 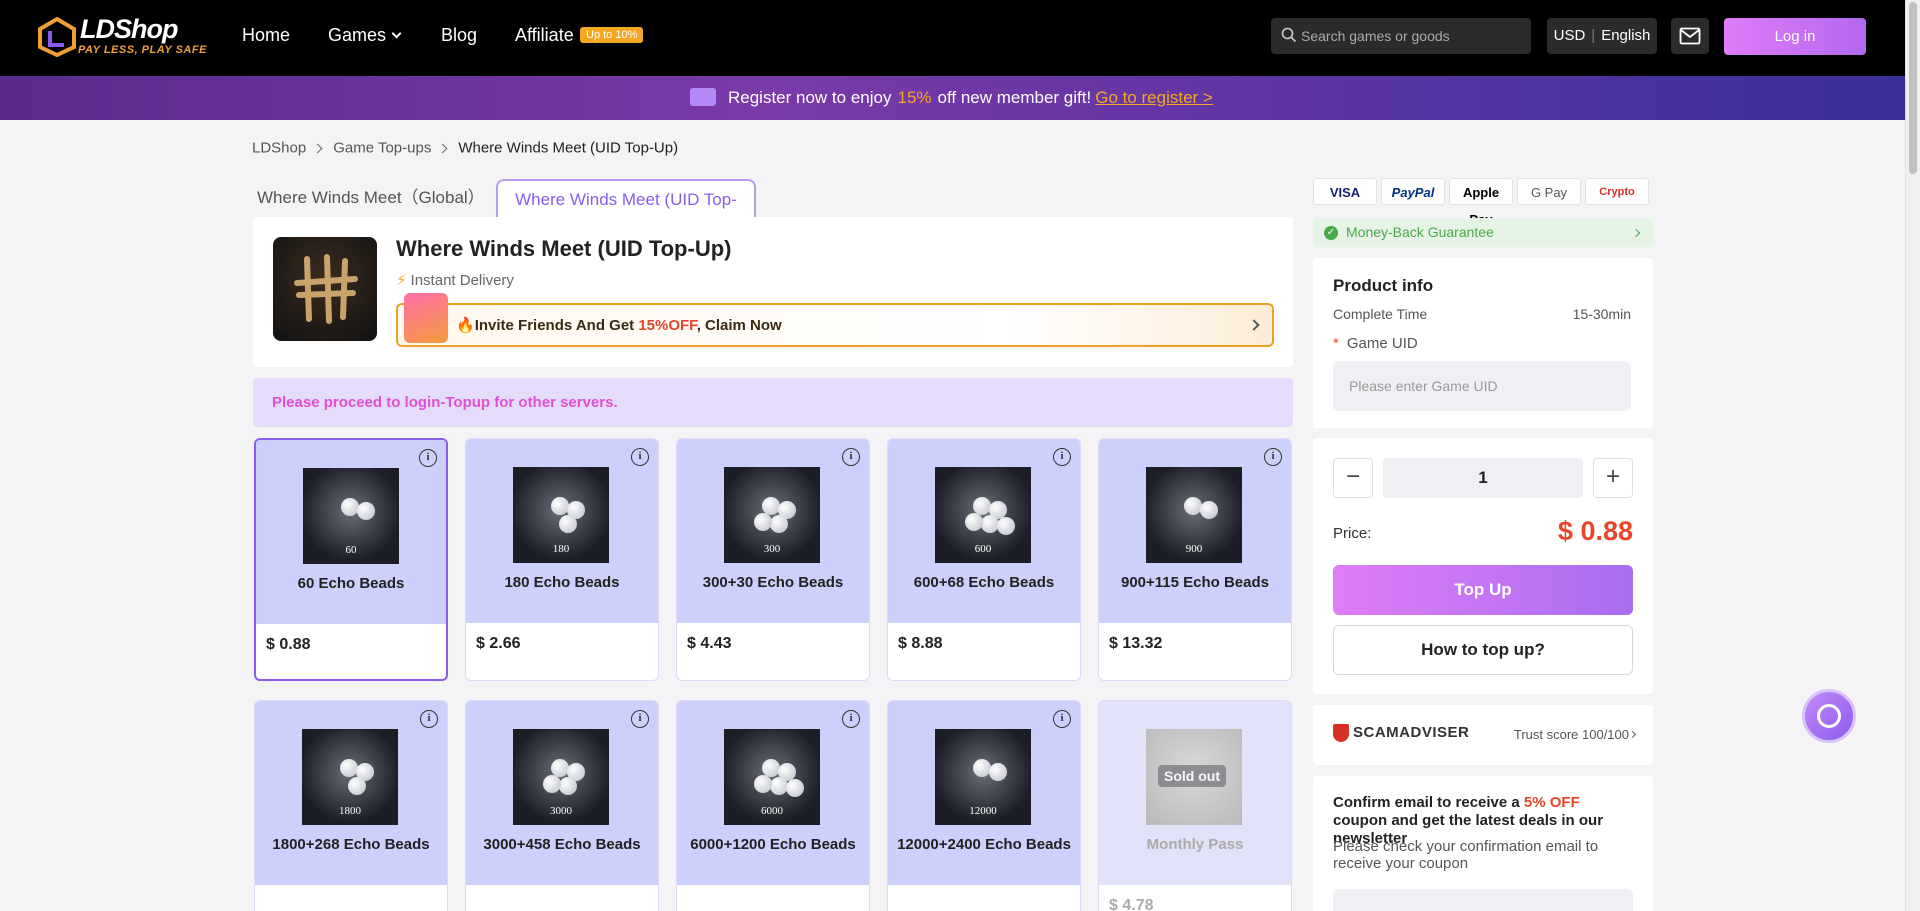 I want to click on game-uid-label: * Game UID, so click(x=1375, y=343).